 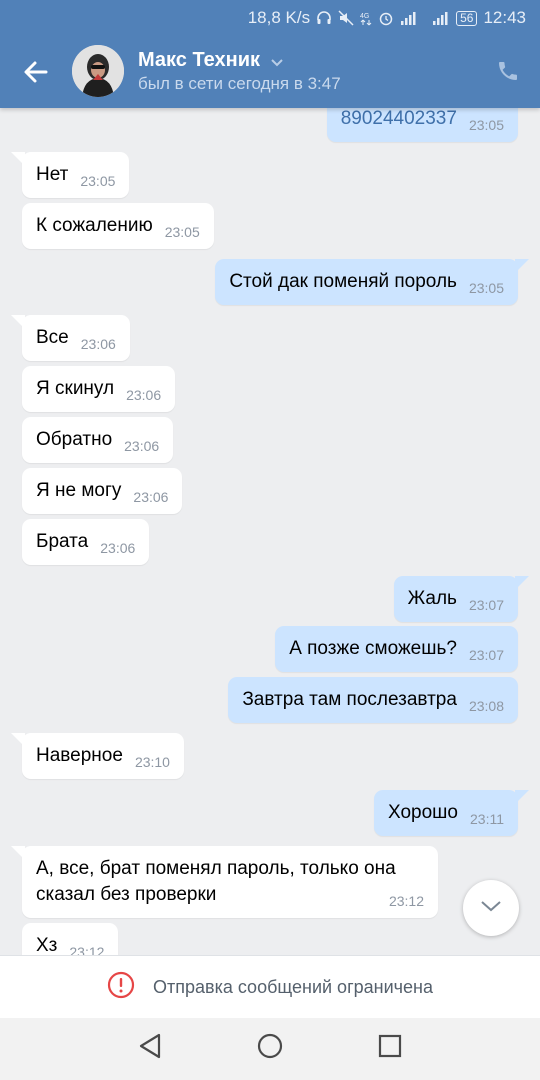 What do you see at coordinates (279, 17) in the screenshot?
I see `network-speed: 18,8 K/s` at bounding box center [279, 17].